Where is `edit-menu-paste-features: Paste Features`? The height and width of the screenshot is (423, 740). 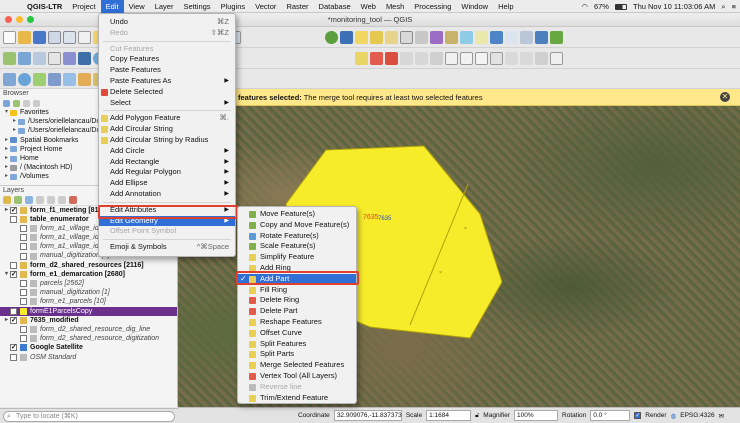
edit-menu-paste-features: Paste Features is located at coordinates (167, 70).